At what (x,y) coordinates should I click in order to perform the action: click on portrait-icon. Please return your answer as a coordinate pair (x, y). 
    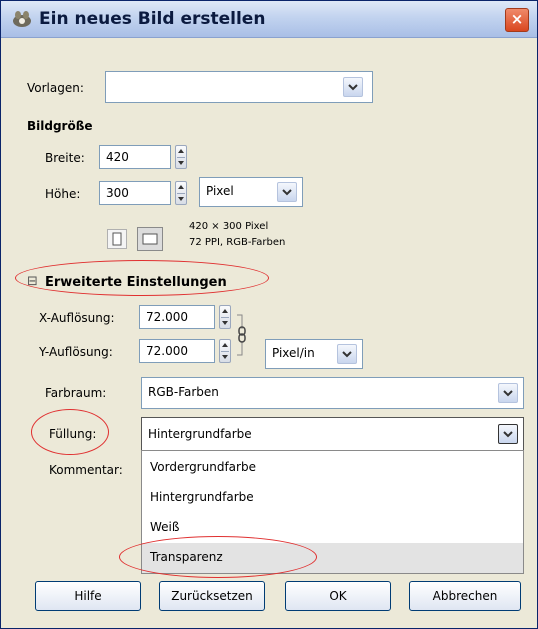
    Looking at the image, I should click on (117, 239).